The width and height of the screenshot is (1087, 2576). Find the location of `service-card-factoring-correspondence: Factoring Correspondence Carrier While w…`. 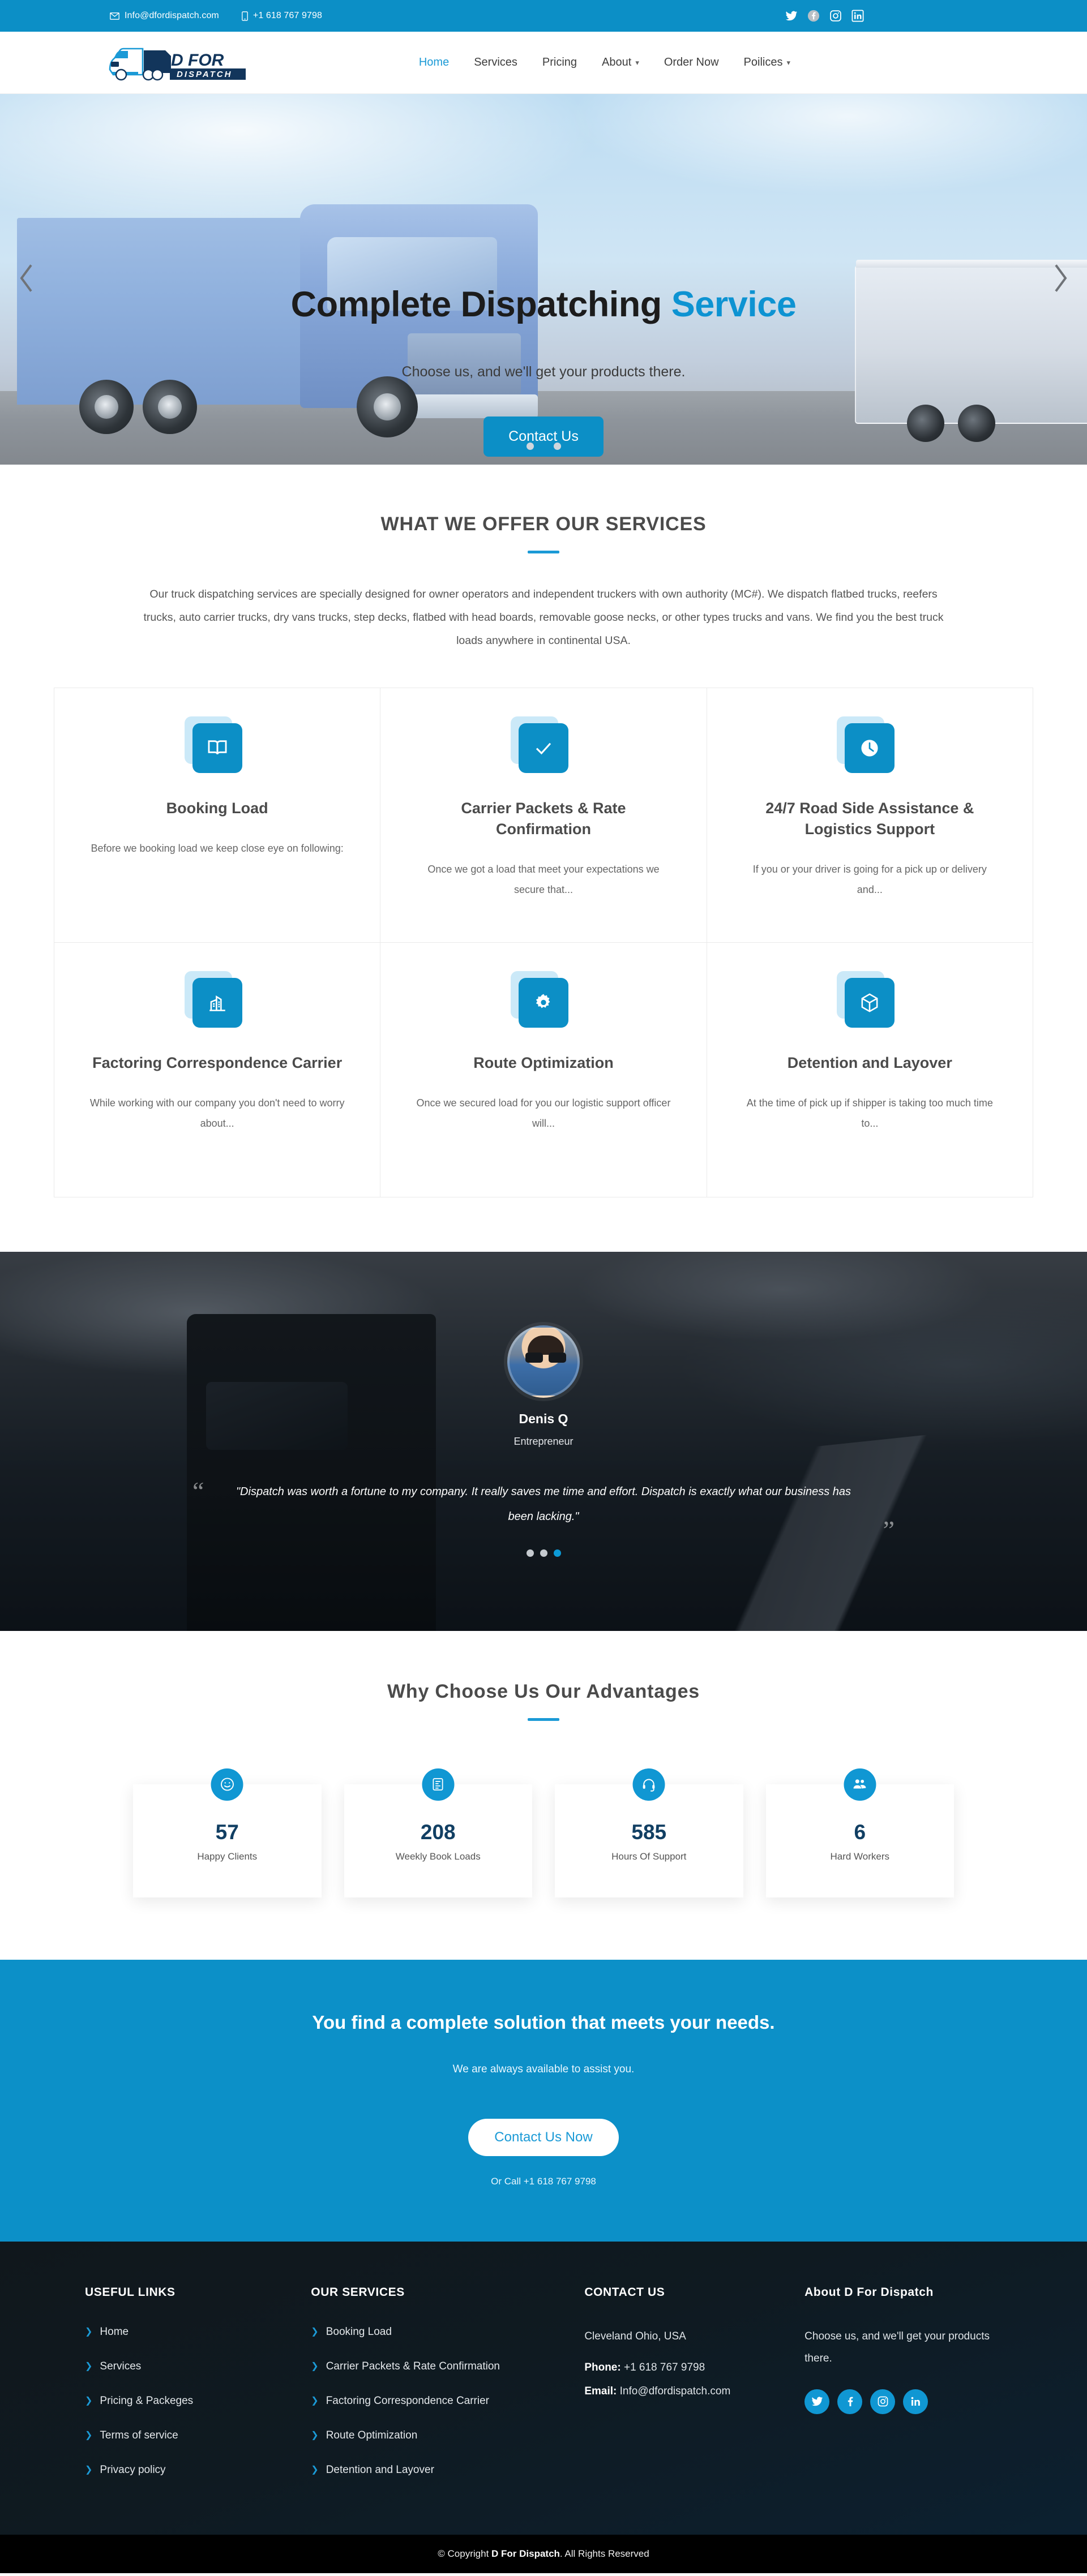

service-card-factoring-correspondence: Factoring Correspondence Carrier While w… is located at coordinates (218, 1069).